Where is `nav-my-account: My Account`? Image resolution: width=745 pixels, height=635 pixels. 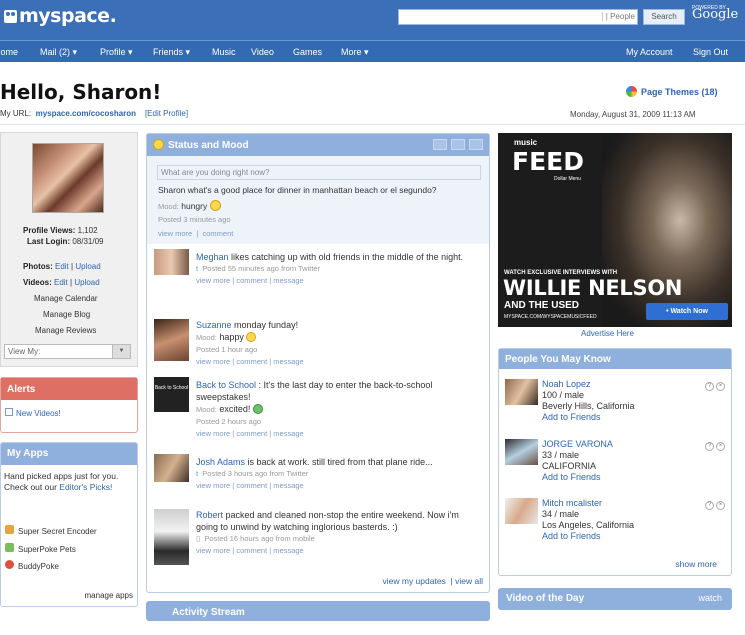
nav-my-account: My Account is located at coordinates (649, 52).